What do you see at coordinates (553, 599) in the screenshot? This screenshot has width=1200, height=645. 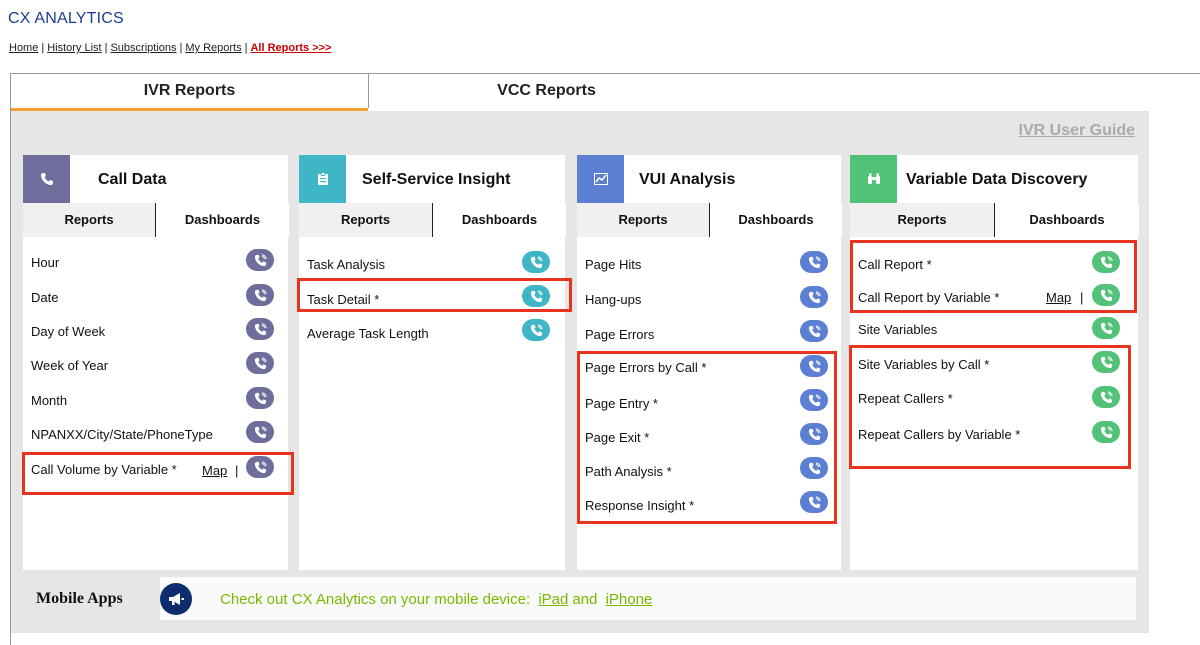 I see `ipad-link: iPad` at bounding box center [553, 599].